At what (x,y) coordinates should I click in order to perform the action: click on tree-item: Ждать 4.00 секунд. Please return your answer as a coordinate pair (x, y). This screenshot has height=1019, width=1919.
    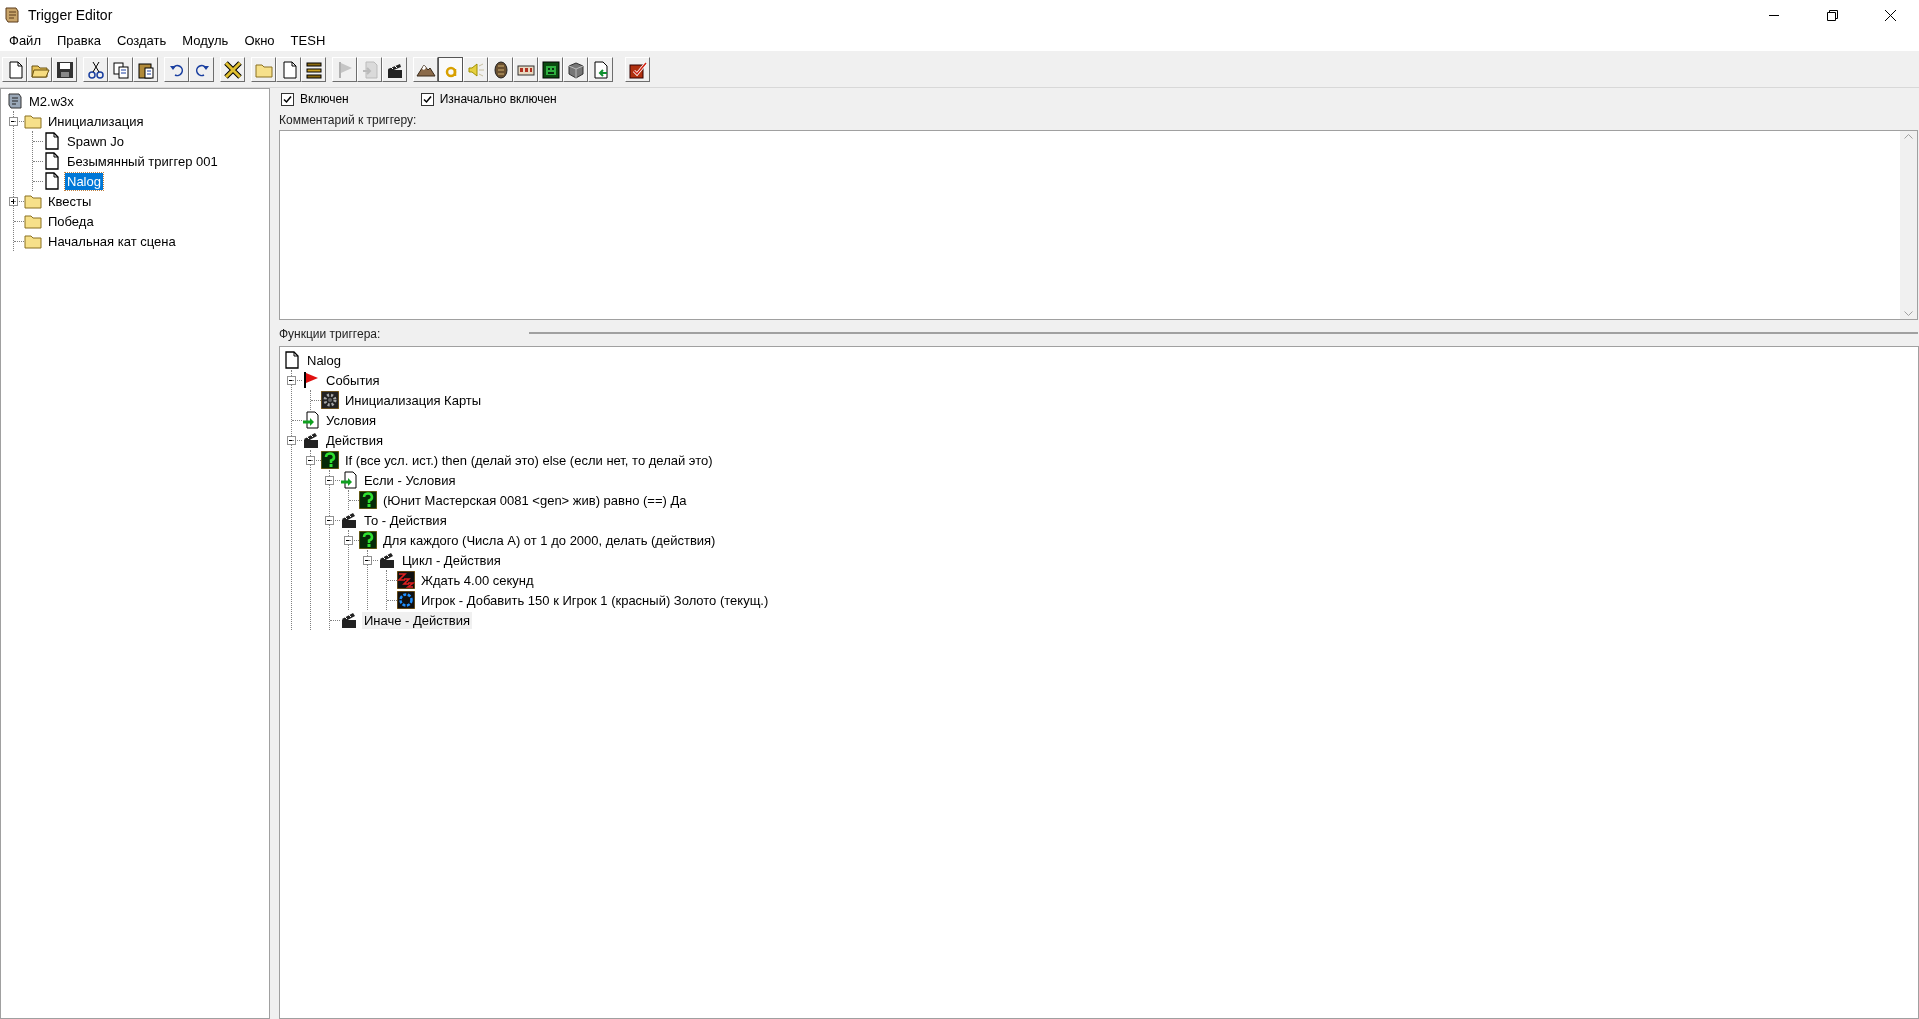
    Looking at the image, I should click on (477, 580).